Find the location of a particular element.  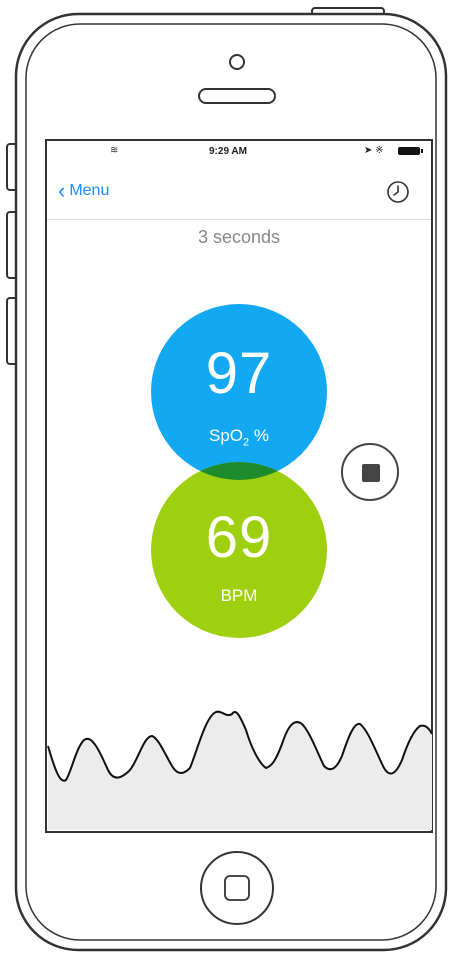

status-time: 9:29 AM is located at coordinates (228, 151).